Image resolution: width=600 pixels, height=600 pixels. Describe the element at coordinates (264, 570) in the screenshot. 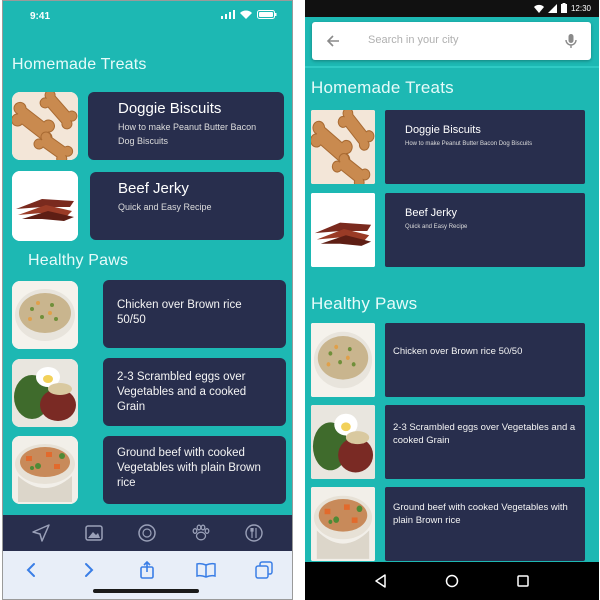

I see `tabs-icon` at that location.